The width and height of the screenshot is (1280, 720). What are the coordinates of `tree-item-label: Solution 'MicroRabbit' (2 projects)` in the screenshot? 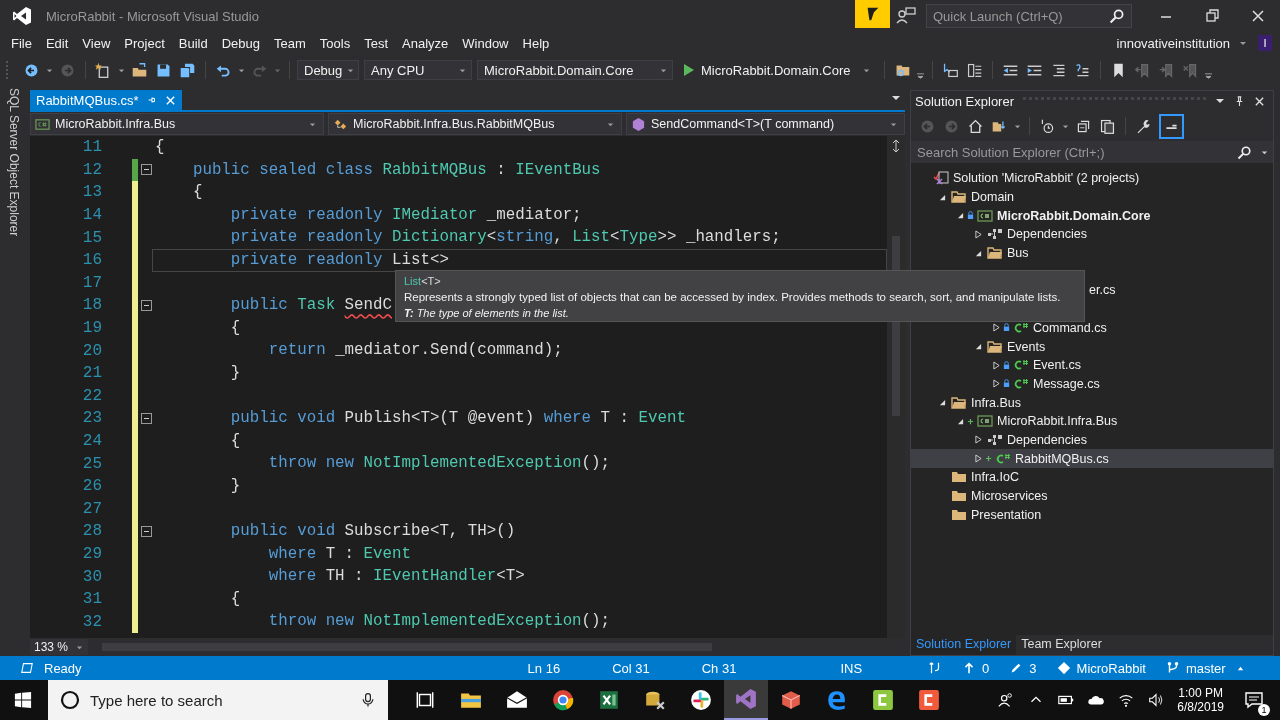 It's located at (1046, 178).